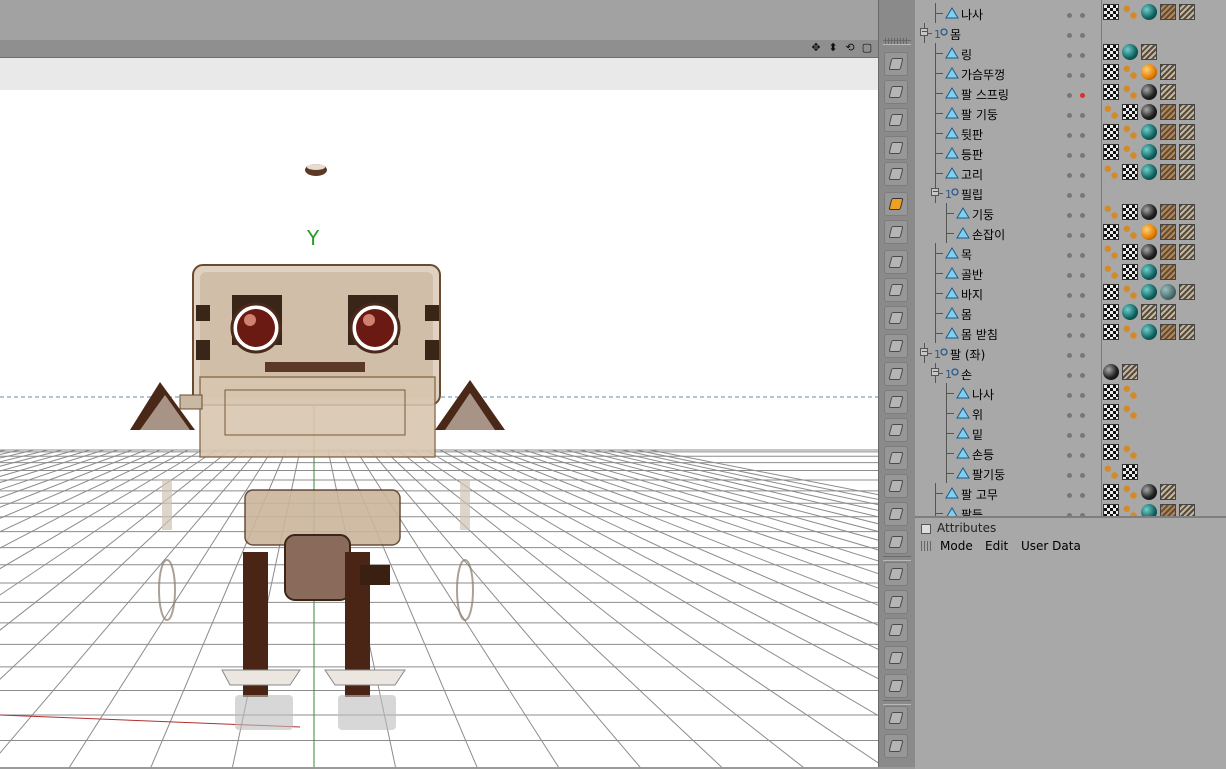  I want to click on object-row: 밑, so click(1070, 433).